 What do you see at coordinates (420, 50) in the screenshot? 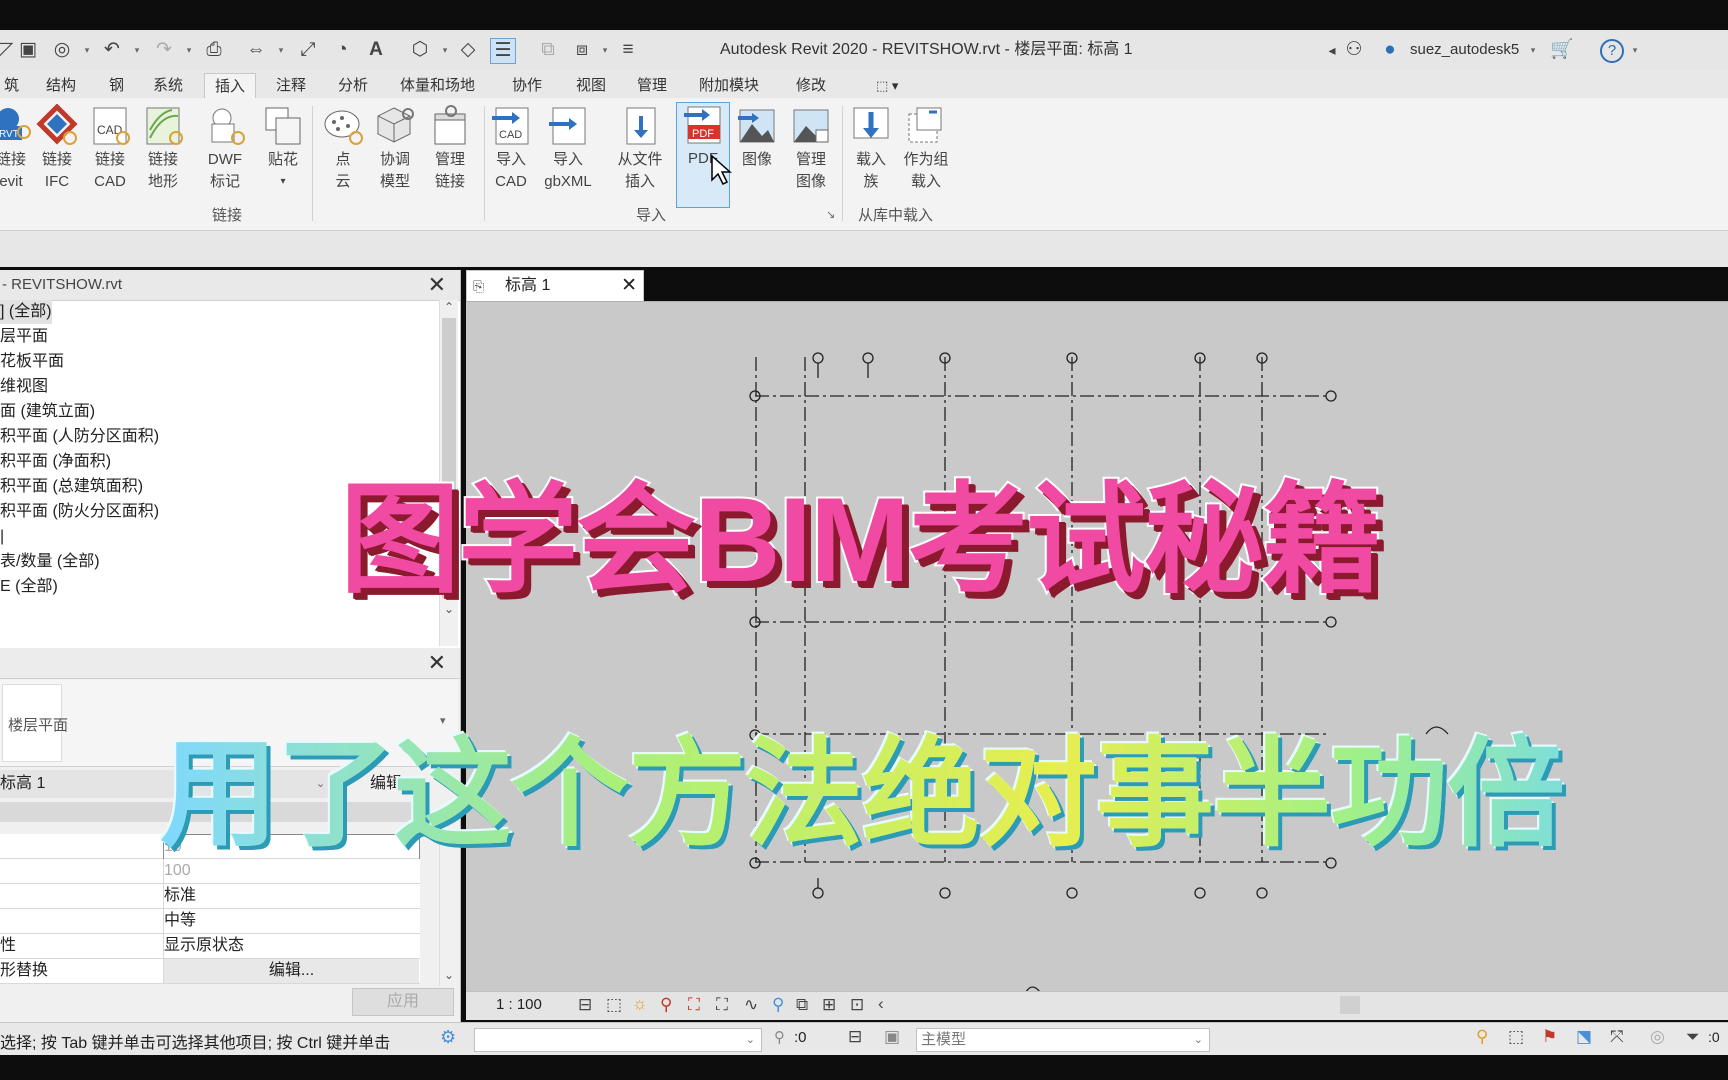
I see `3d-view-icon: ⬡` at bounding box center [420, 50].